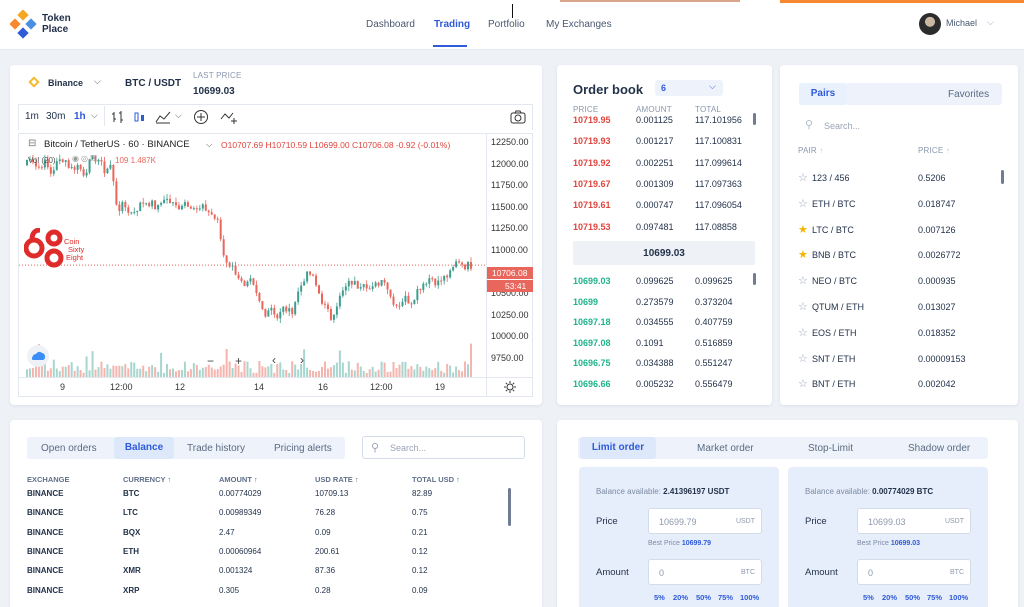 Image resolution: width=1024 pixels, height=607 pixels. I want to click on nav-portfolio: Portfolio, so click(506, 24).